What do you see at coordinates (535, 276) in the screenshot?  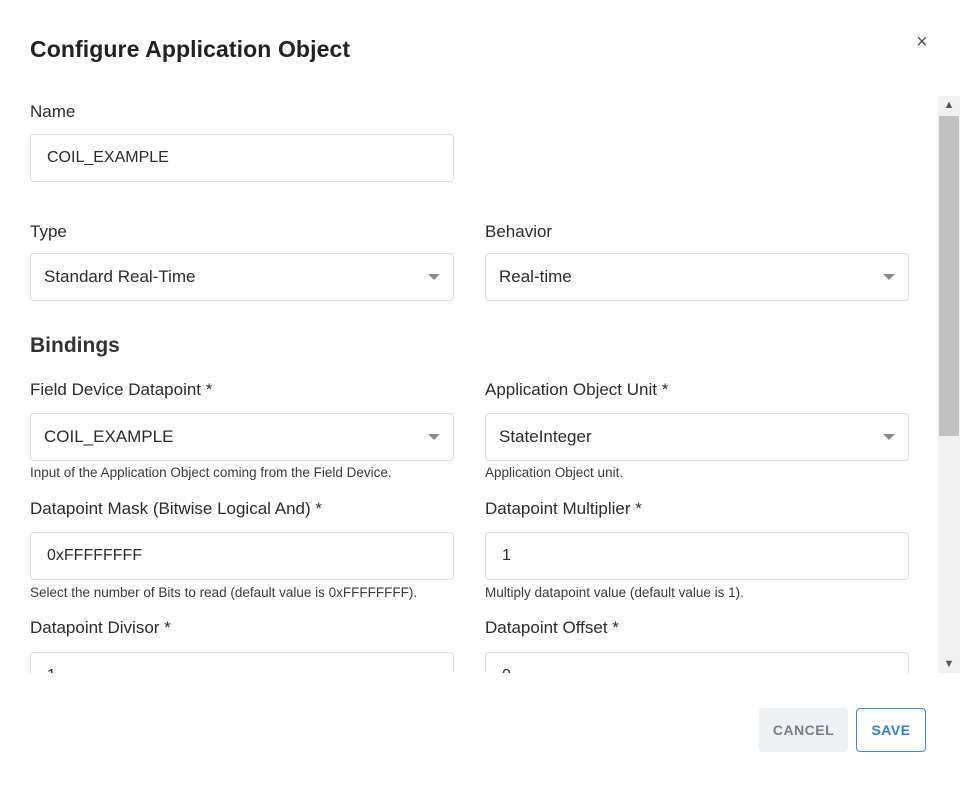 I see `behavior-select-value: Real-time` at bounding box center [535, 276].